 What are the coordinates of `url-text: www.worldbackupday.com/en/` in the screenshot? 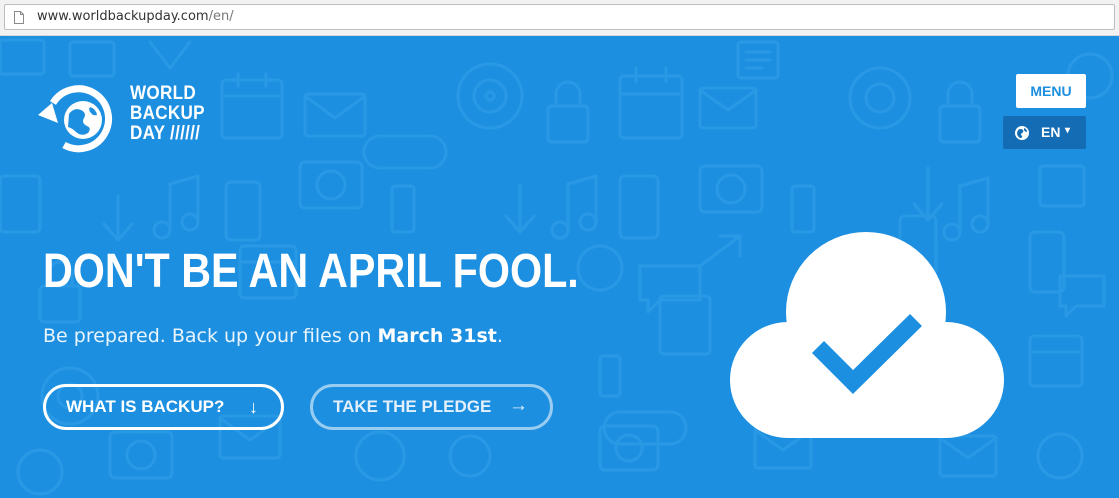 It's located at (135, 16).